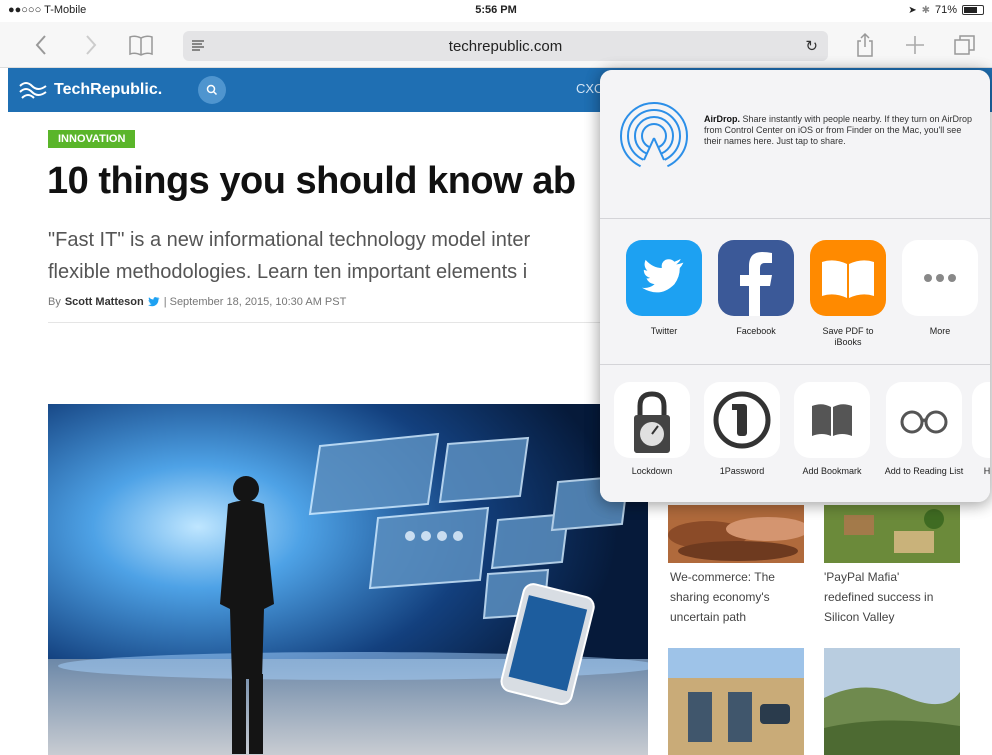 The width and height of the screenshot is (992, 755). I want to click on clock: 5:56 PM, so click(496, 10).